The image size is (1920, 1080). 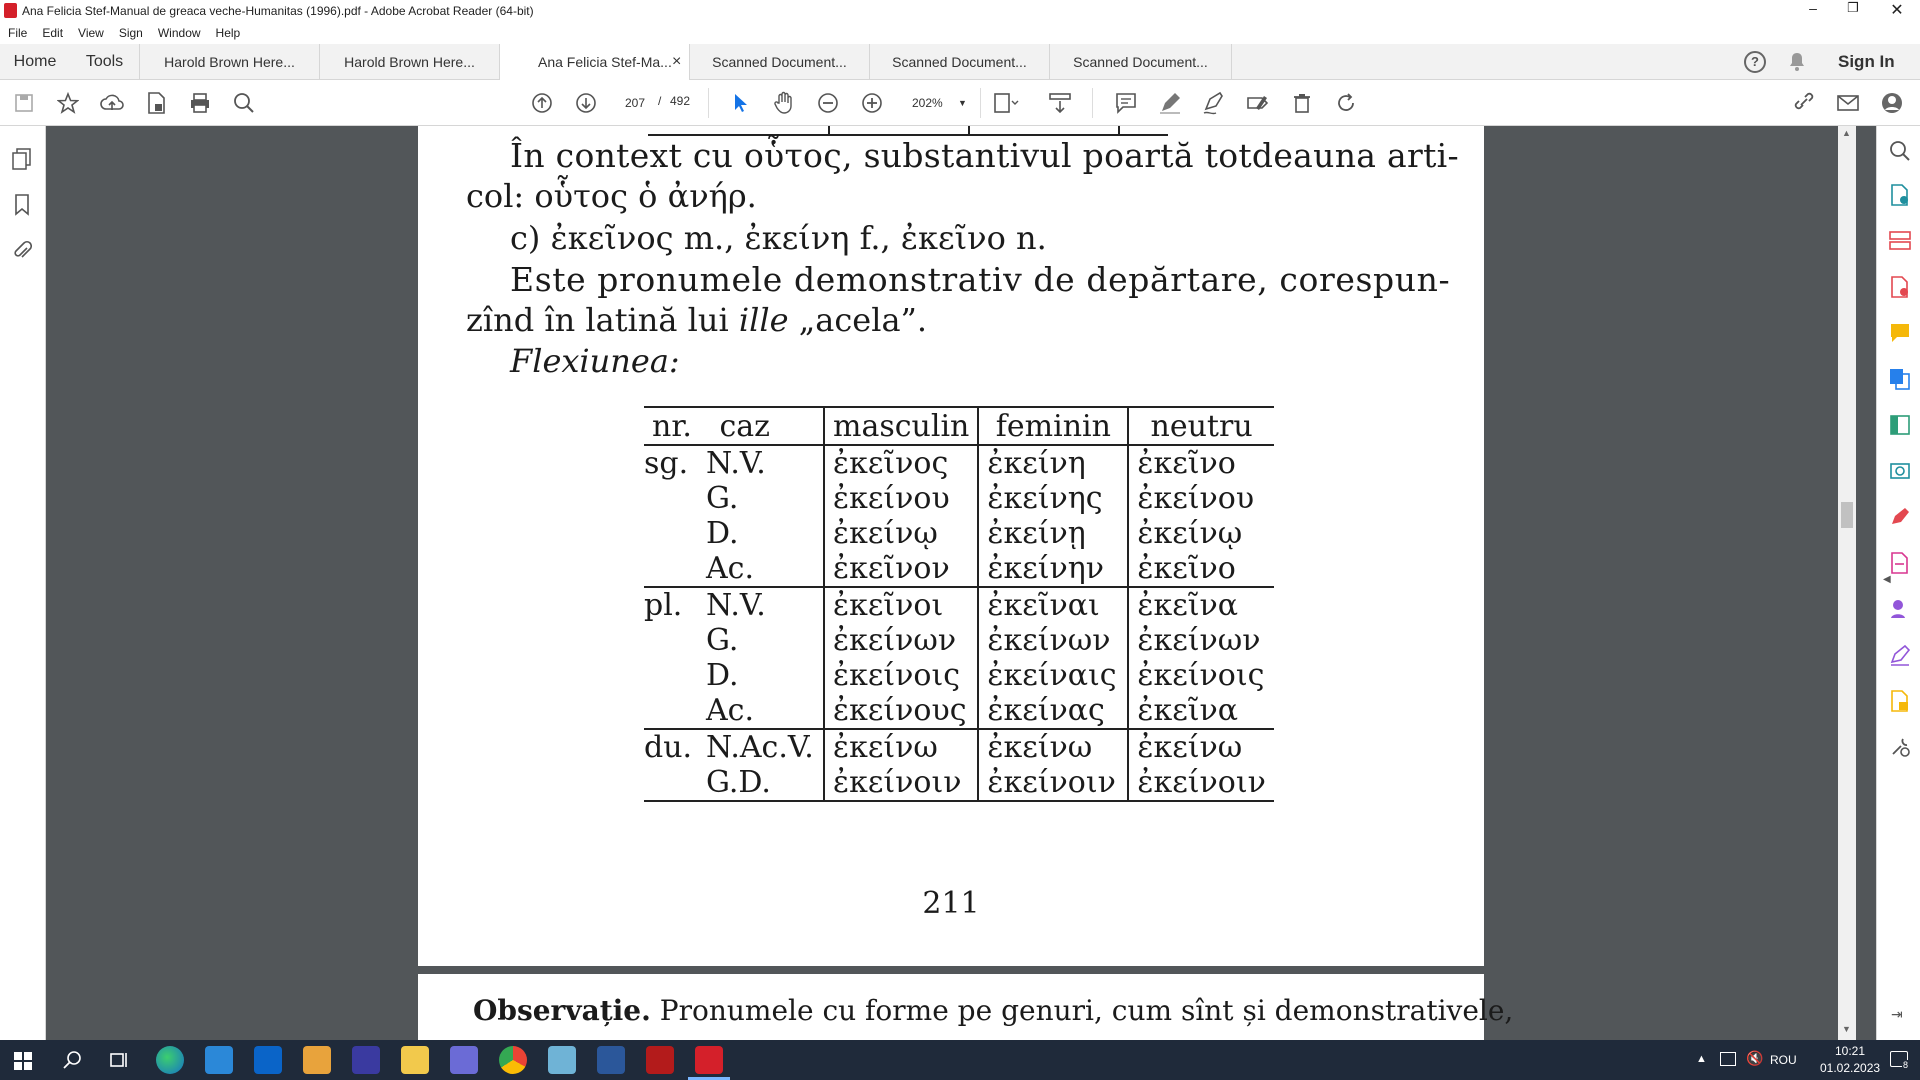 I want to click on send-review-icon, so click(x=1900, y=703).